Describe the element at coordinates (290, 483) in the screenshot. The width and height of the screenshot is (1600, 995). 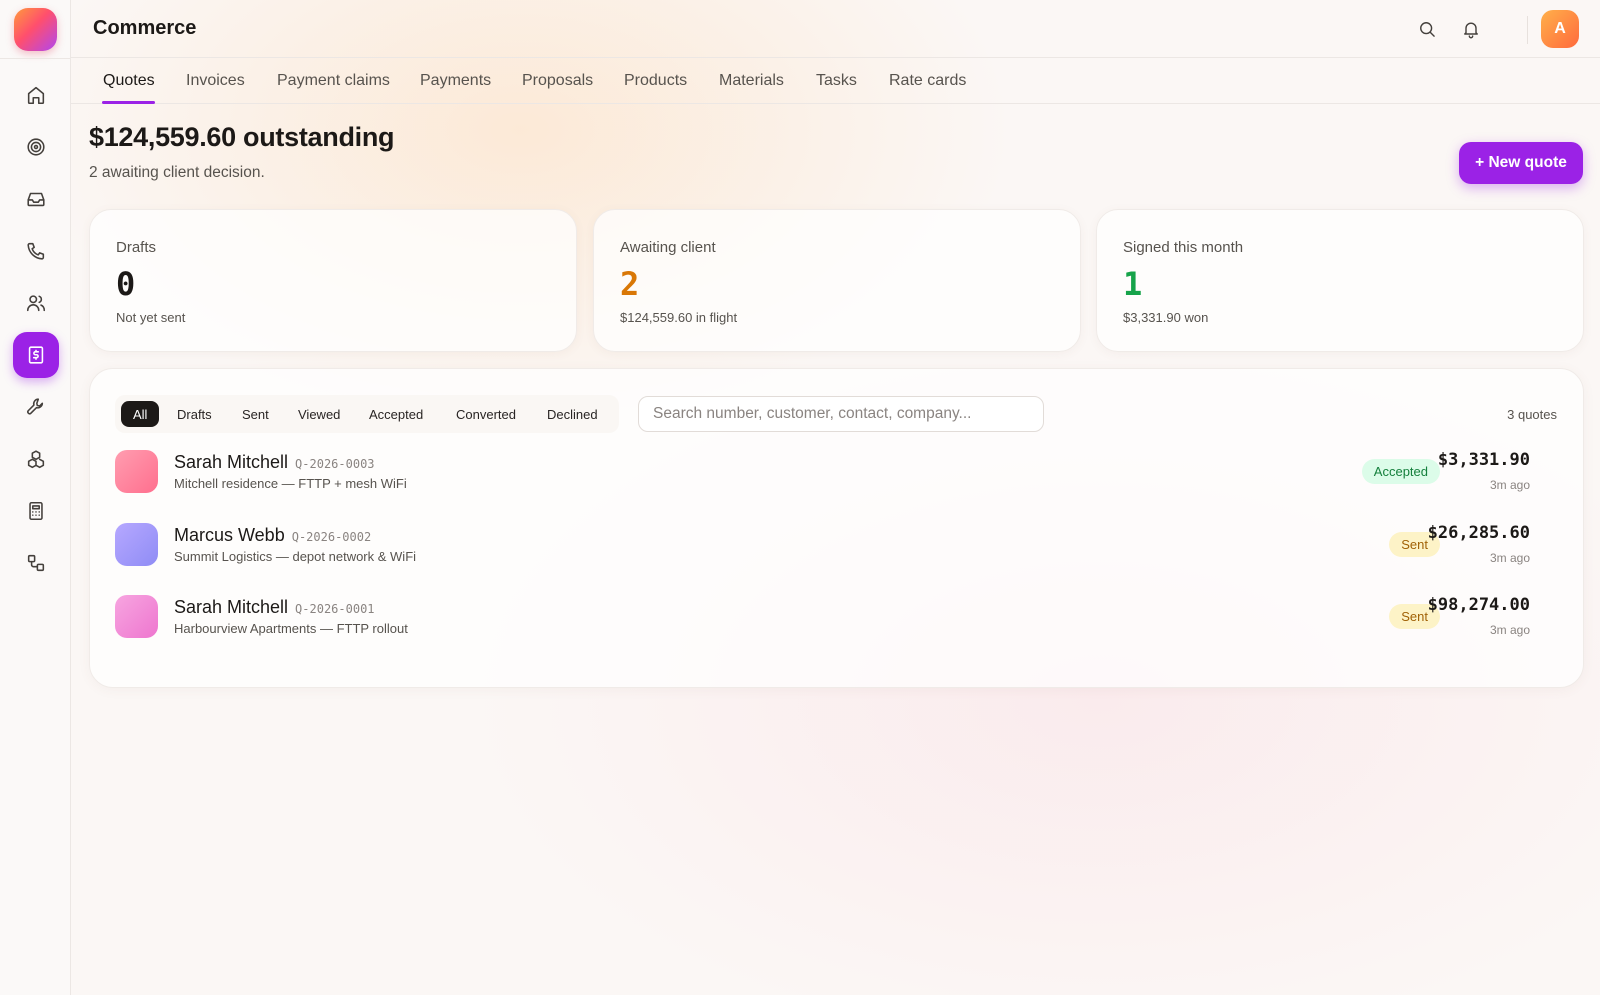
I see `quote-description: Mitchell residence — FTTP + mesh WiFi` at that location.